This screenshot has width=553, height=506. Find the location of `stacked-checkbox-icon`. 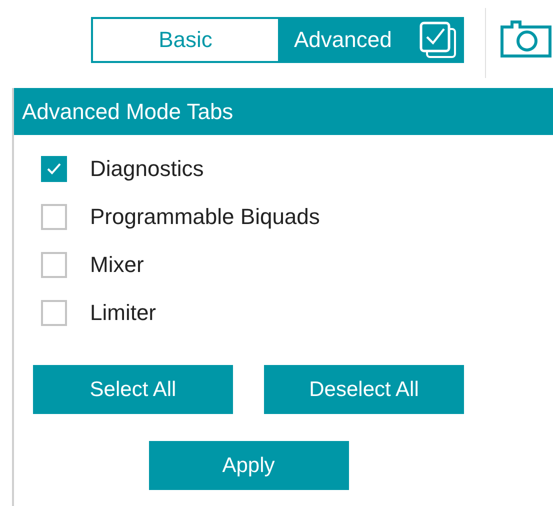

stacked-checkbox-icon is located at coordinates (438, 40).